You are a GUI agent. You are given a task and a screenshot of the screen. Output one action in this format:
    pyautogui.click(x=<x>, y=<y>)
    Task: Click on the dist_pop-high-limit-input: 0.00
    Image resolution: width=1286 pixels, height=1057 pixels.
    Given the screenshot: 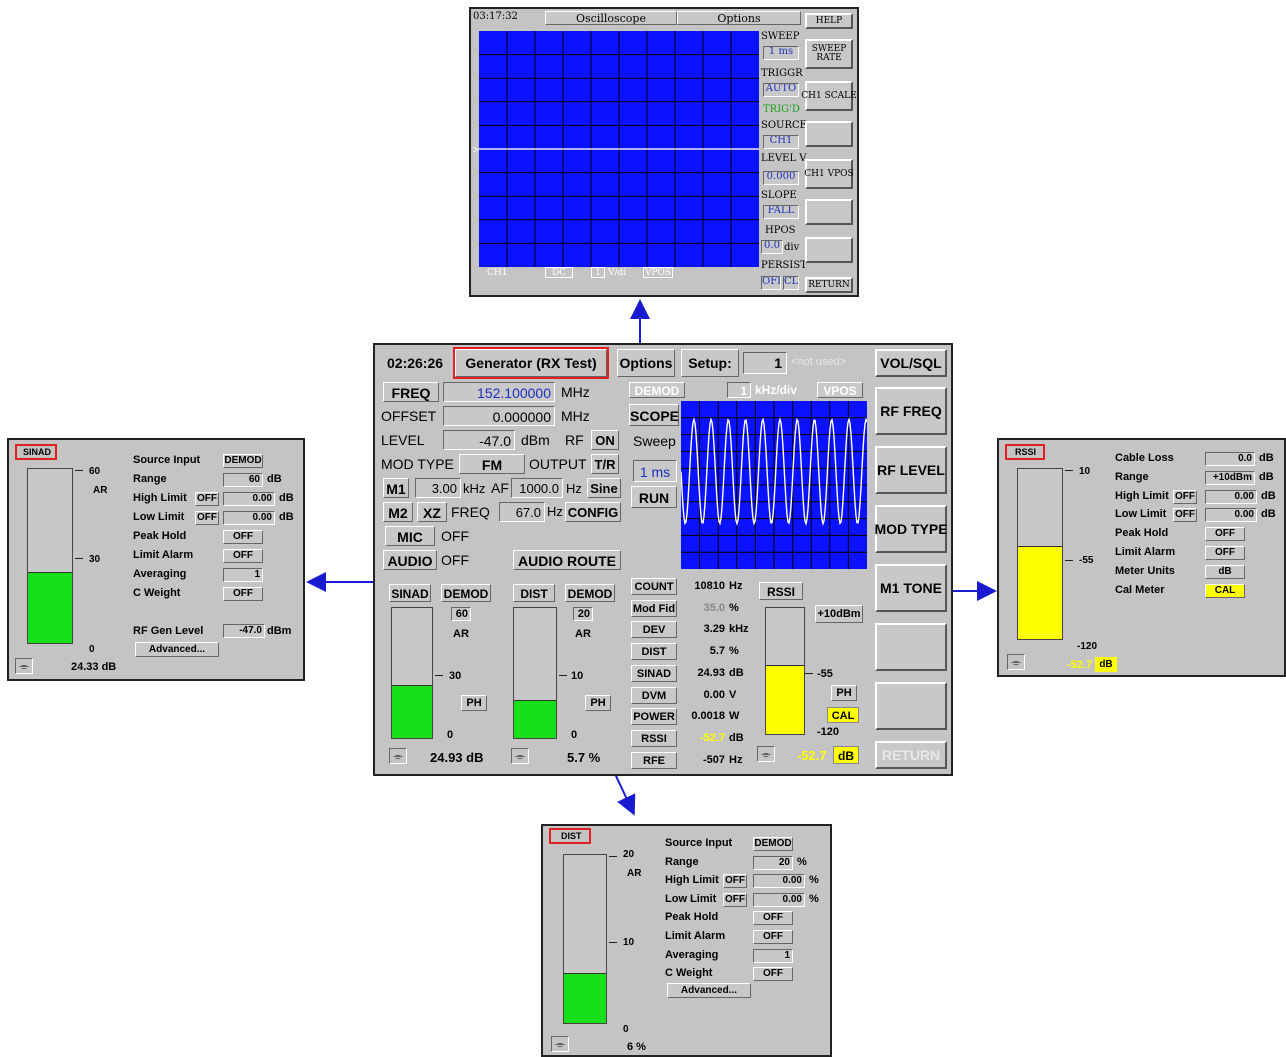 What is the action you would take?
    pyautogui.click(x=779, y=881)
    